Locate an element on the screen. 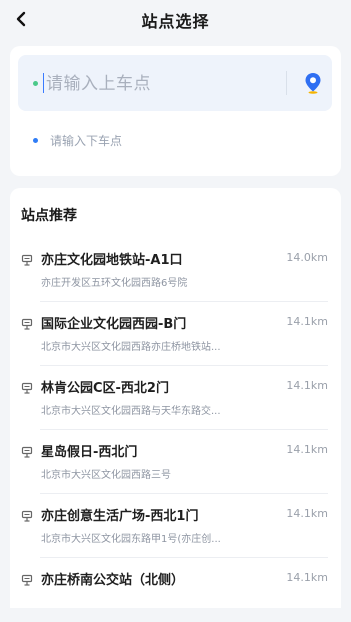  pickup-placeholder: 请输入上车点 is located at coordinates (98, 84).